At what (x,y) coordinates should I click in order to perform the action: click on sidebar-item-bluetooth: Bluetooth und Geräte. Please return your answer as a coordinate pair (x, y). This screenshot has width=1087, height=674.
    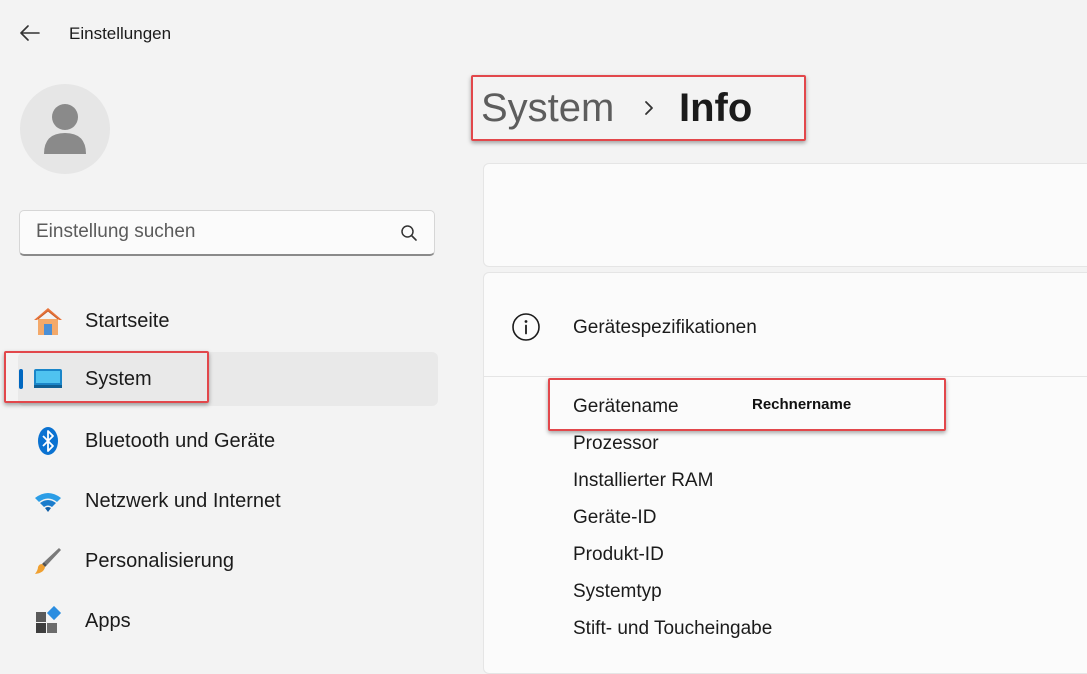
    Looking at the image, I should click on (228, 441).